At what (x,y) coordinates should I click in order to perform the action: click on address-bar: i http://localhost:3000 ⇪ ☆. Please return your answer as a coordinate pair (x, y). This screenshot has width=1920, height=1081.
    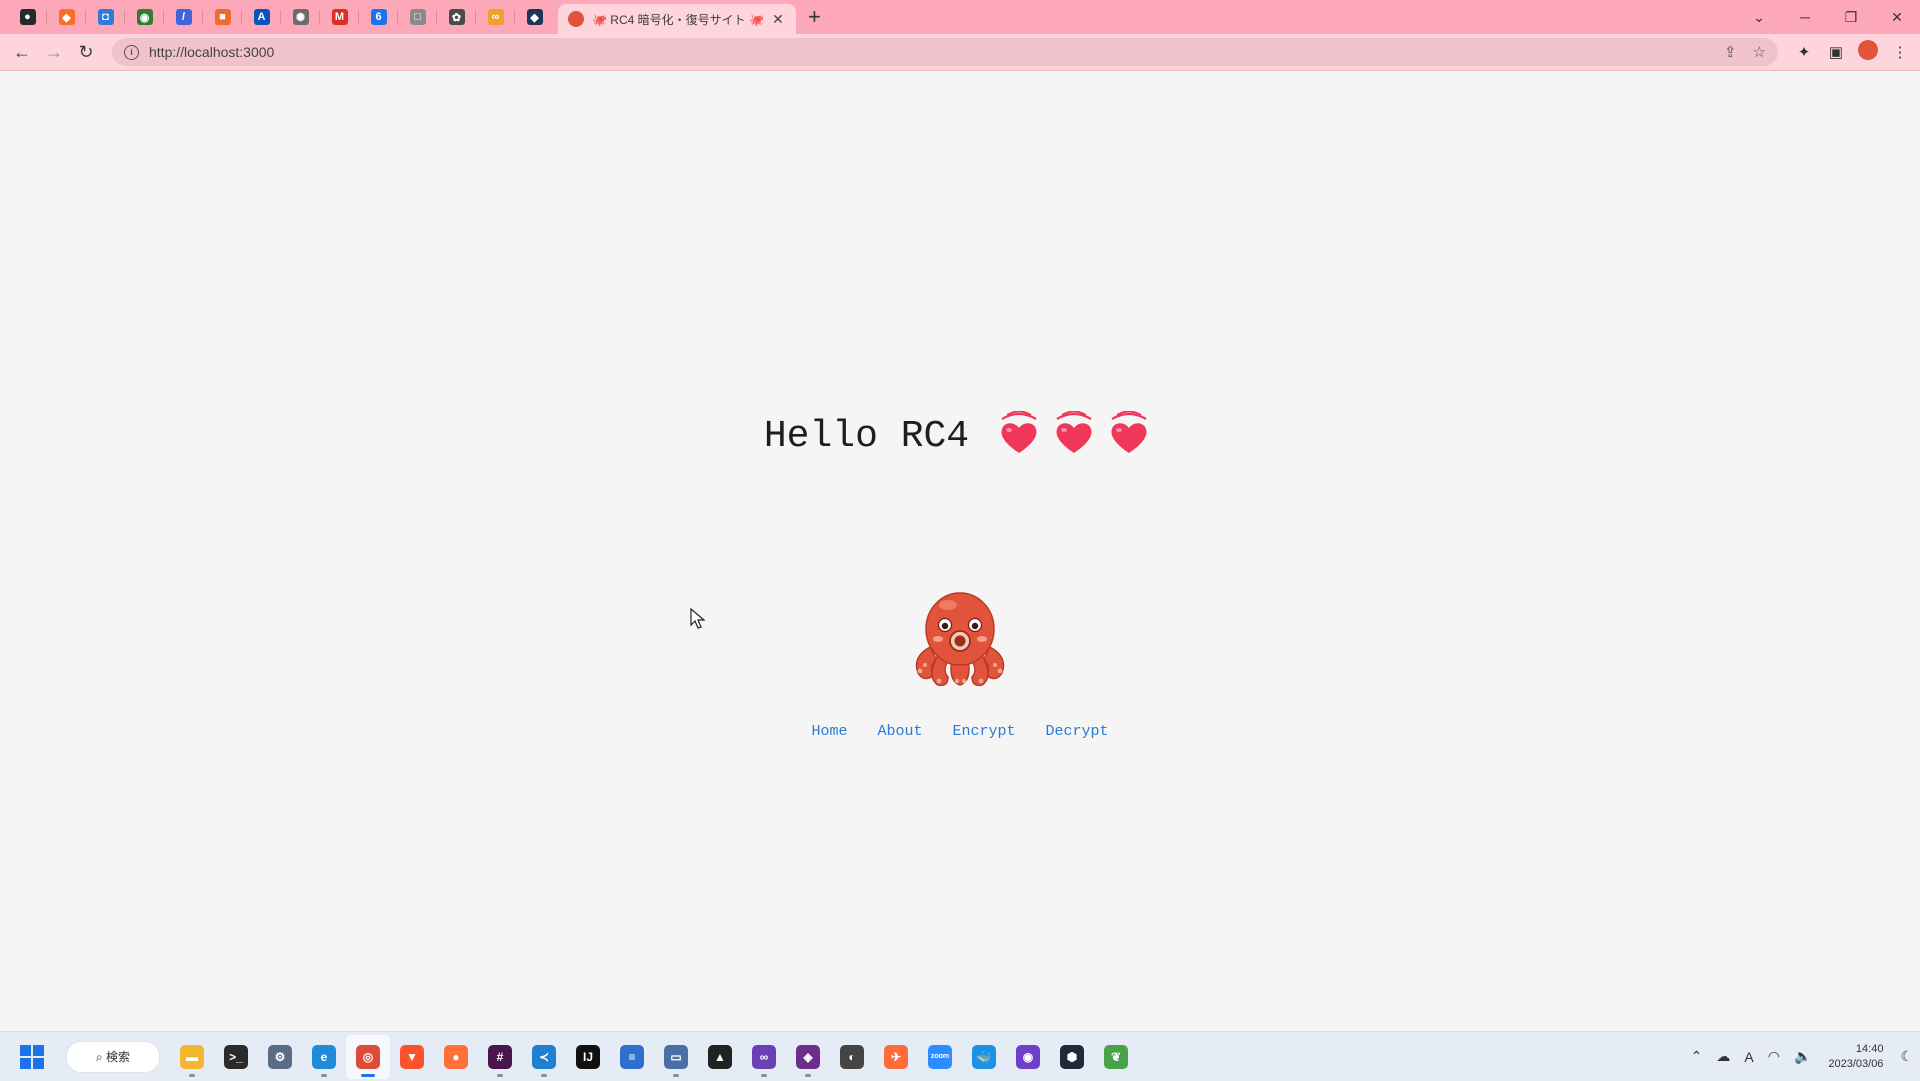
    Looking at the image, I should click on (945, 52).